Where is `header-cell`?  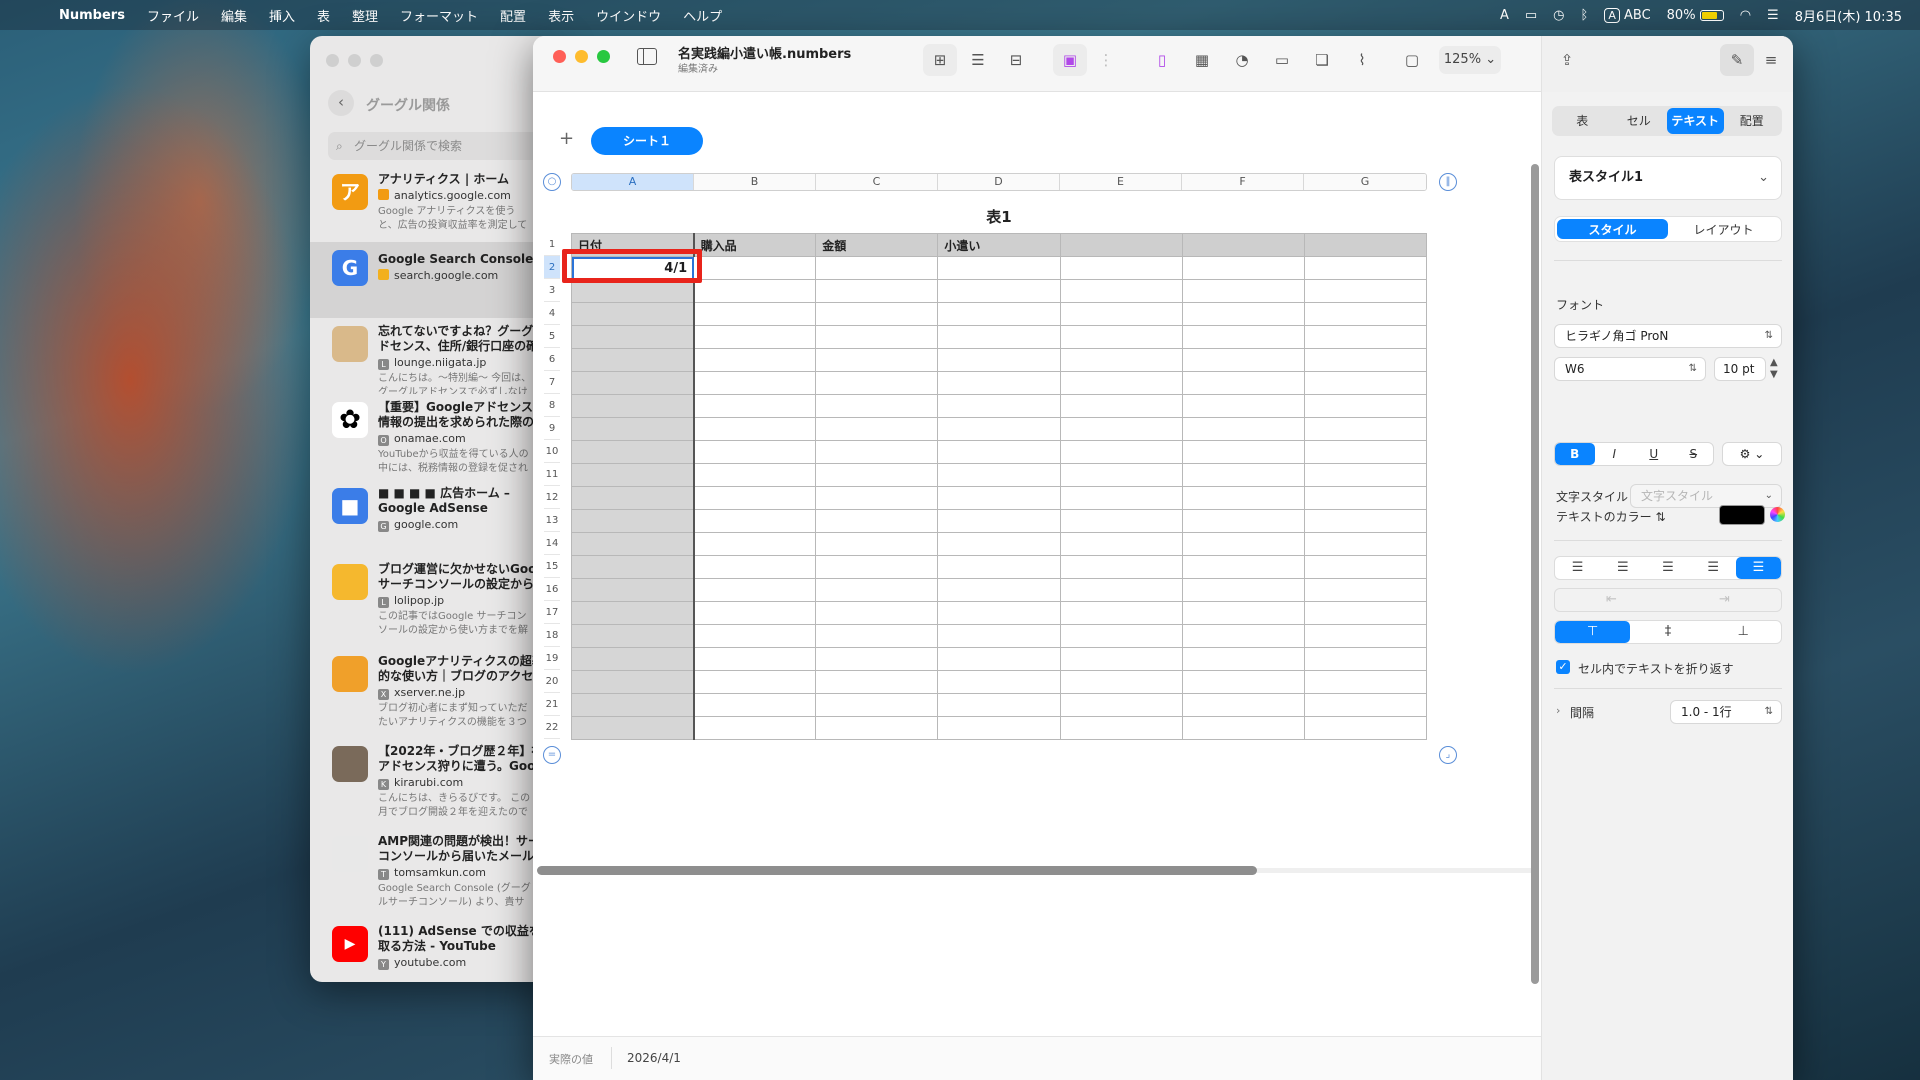
header-cell is located at coordinates (1121, 245).